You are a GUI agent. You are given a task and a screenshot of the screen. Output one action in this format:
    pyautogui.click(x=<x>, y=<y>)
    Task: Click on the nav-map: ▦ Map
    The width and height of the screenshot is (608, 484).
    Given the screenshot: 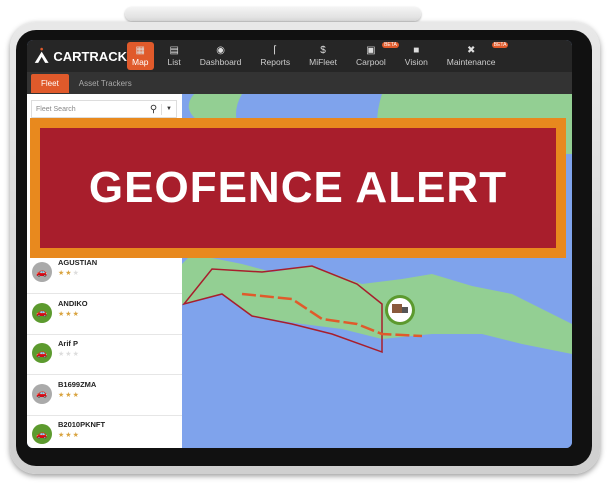 What is the action you would take?
    pyautogui.click(x=140, y=56)
    